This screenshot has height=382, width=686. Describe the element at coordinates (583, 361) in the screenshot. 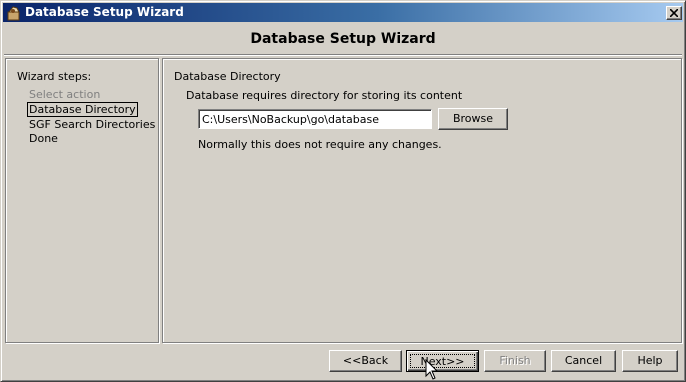

I see `cancel-button: Cancel` at that location.